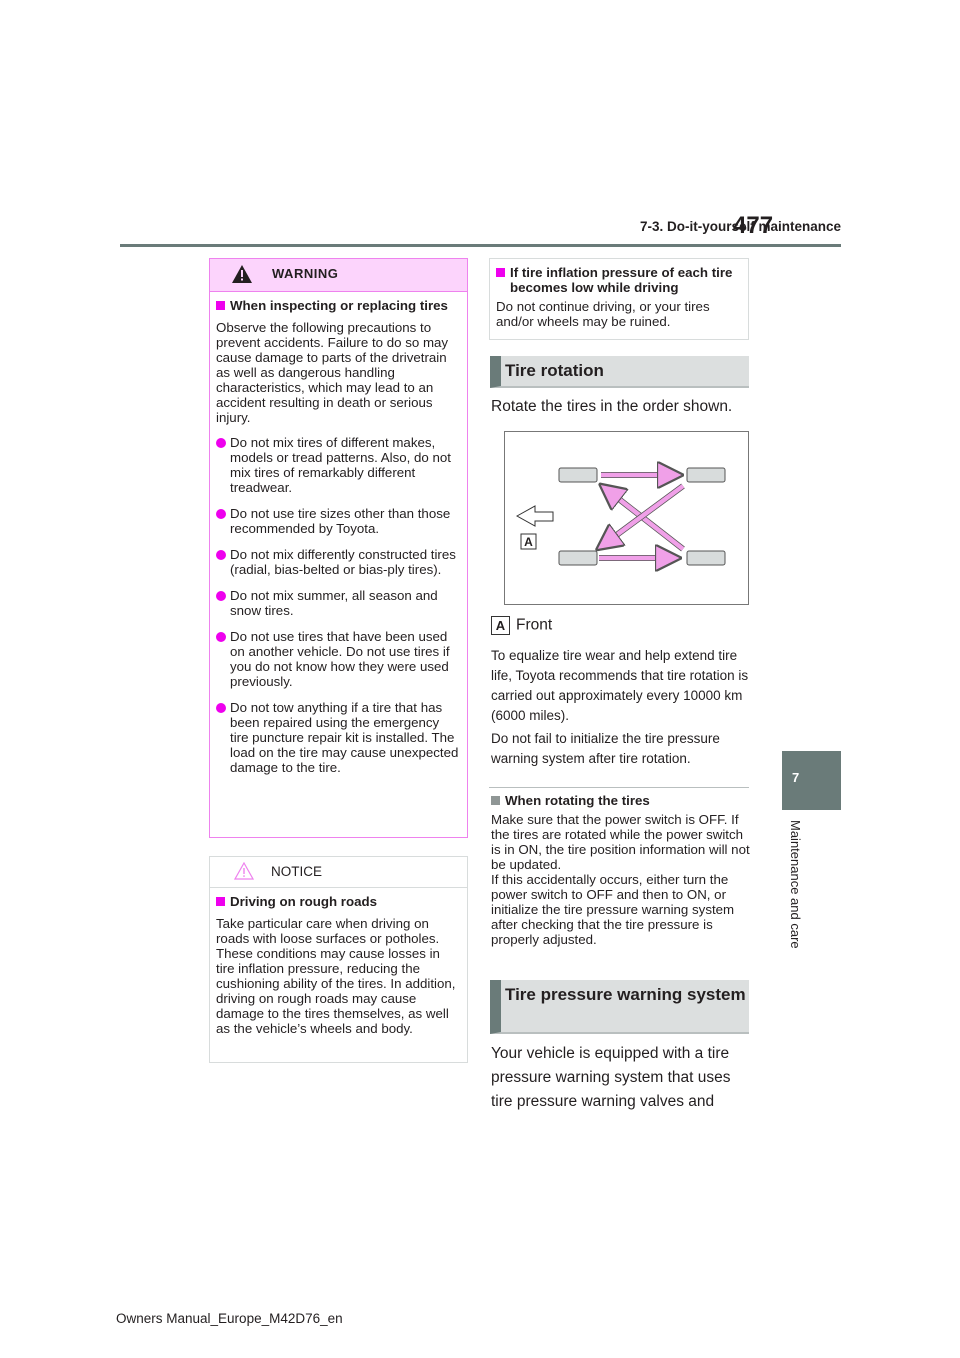  Describe the element at coordinates (578, 558) in the screenshot. I see `tire-front-right` at that location.